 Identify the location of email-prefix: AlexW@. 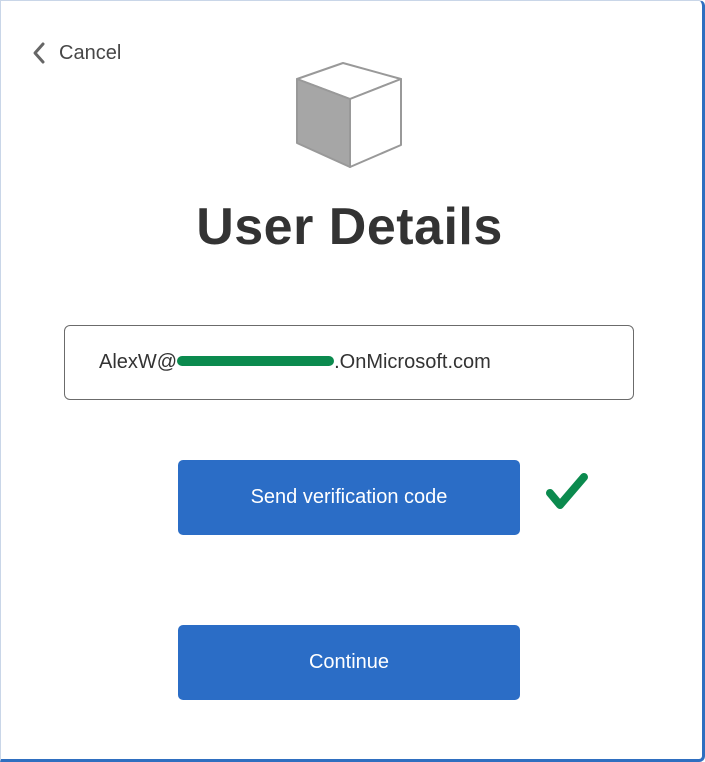
(138, 362).